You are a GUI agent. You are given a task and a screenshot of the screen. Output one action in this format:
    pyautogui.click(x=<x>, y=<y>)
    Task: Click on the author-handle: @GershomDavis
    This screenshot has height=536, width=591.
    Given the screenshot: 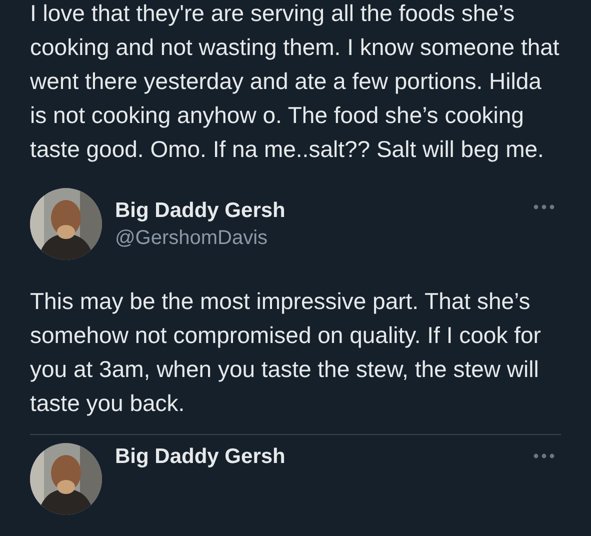 What is the action you would take?
    pyautogui.click(x=317, y=238)
    